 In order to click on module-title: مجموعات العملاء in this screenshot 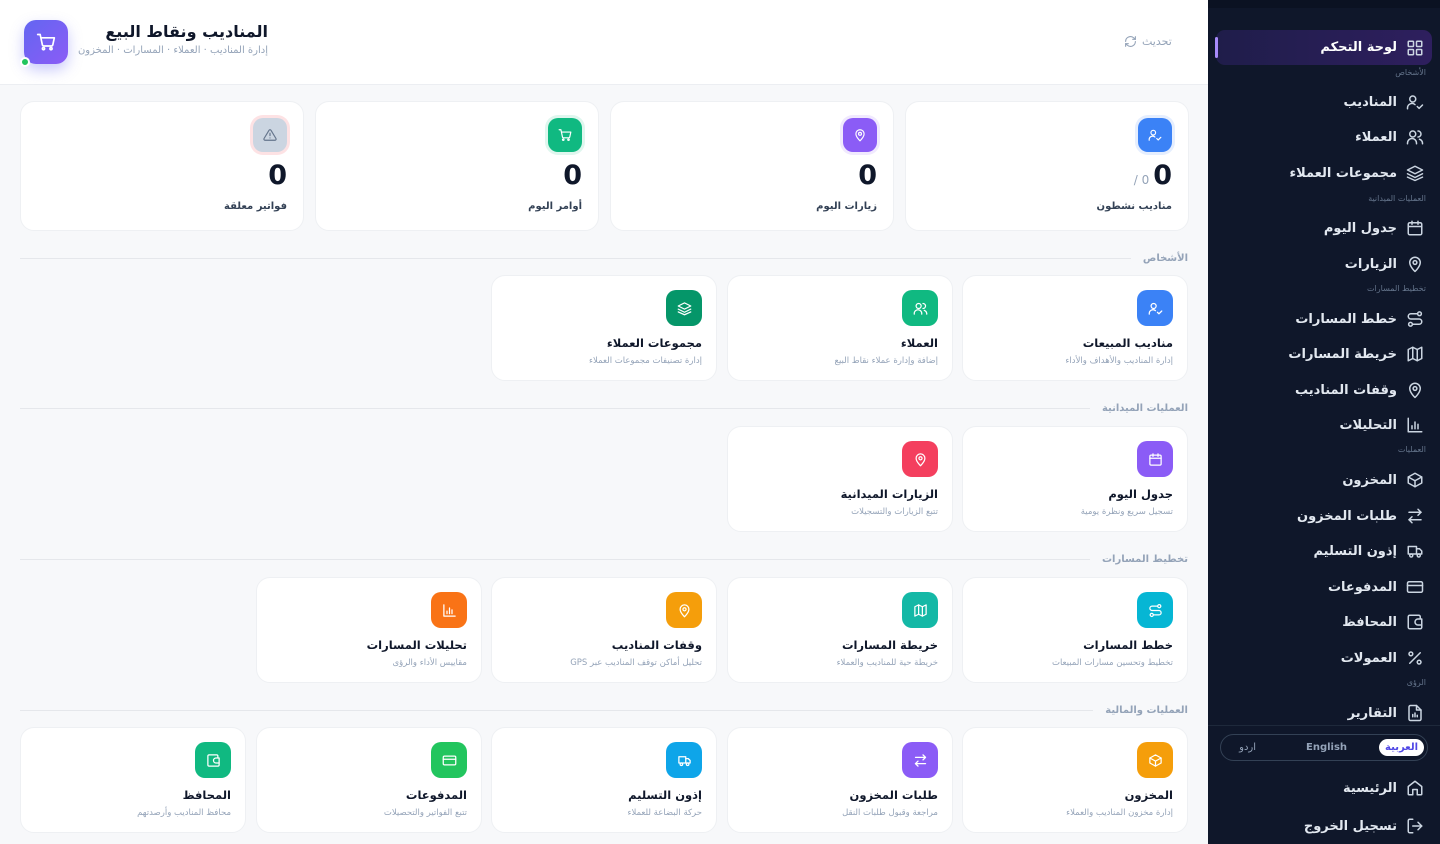, I will do `click(654, 343)`.